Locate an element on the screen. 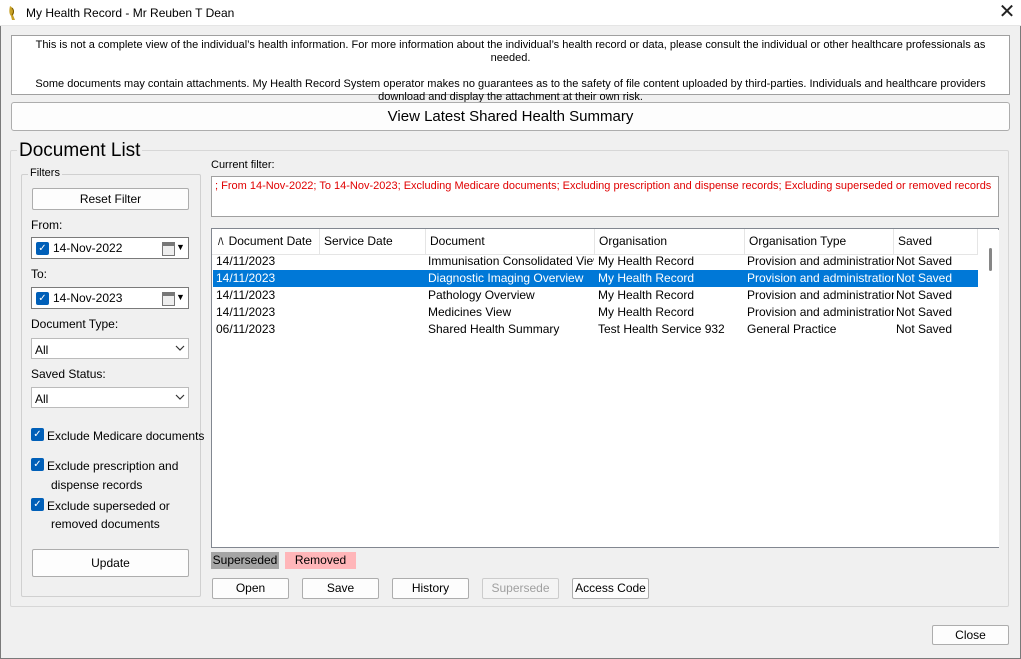 The image size is (1021, 659). app-icon is located at coordinates (12, 13).